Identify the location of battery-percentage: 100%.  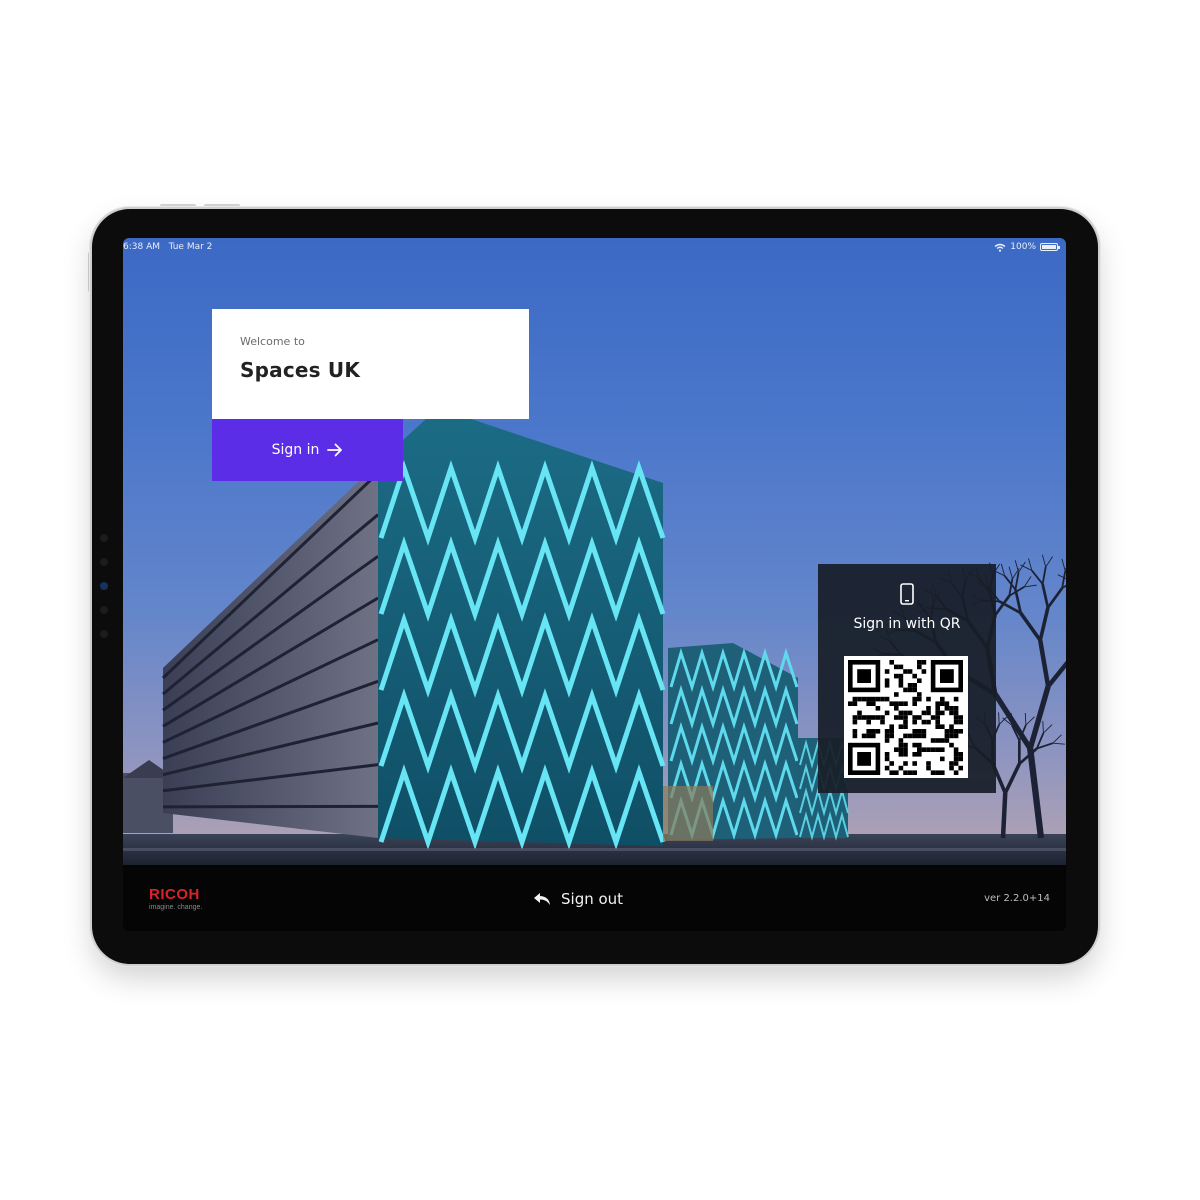
(1023, 247).